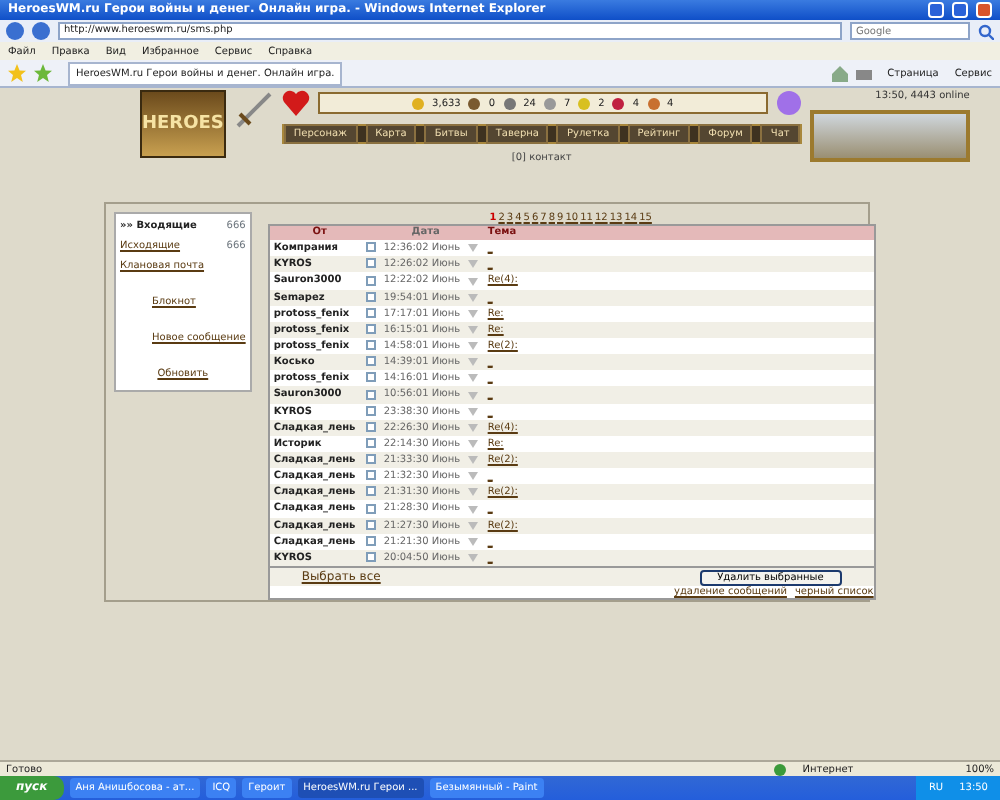 Image resolution: width=1000 pixels, height=800 pixels. I want to click on back-button, so click(15, 31).